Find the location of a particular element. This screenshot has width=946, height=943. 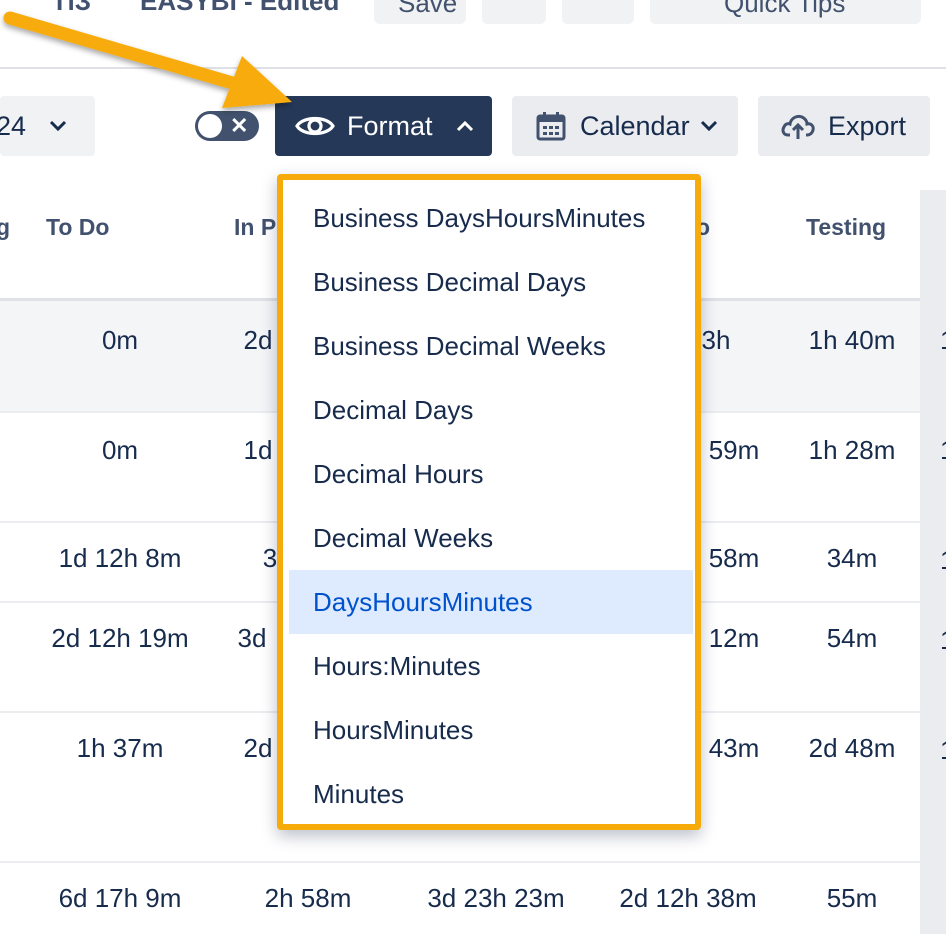

quick-tips-label: Quick Tips is located at coordinates (785, 9).